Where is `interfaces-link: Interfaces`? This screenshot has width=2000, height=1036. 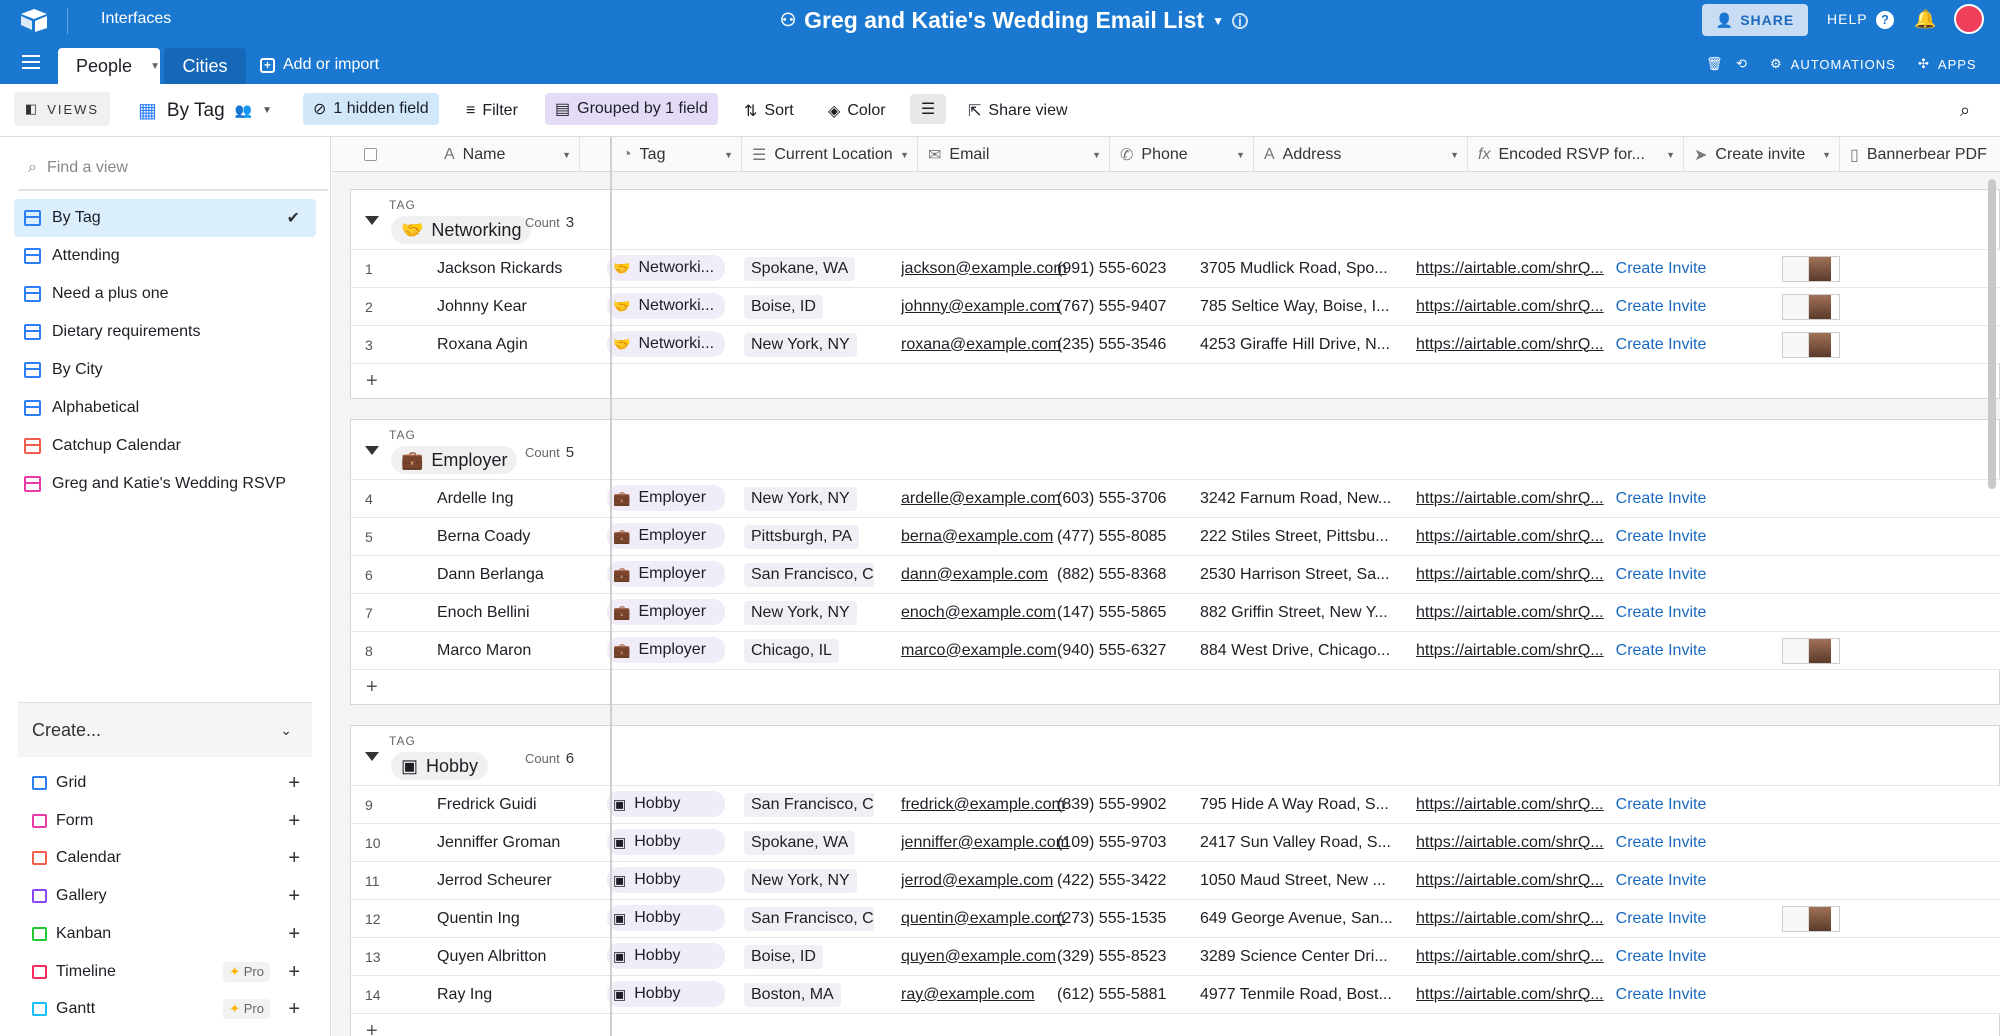
interfaces-link: Interfaces is located at coordinates (136, 19).